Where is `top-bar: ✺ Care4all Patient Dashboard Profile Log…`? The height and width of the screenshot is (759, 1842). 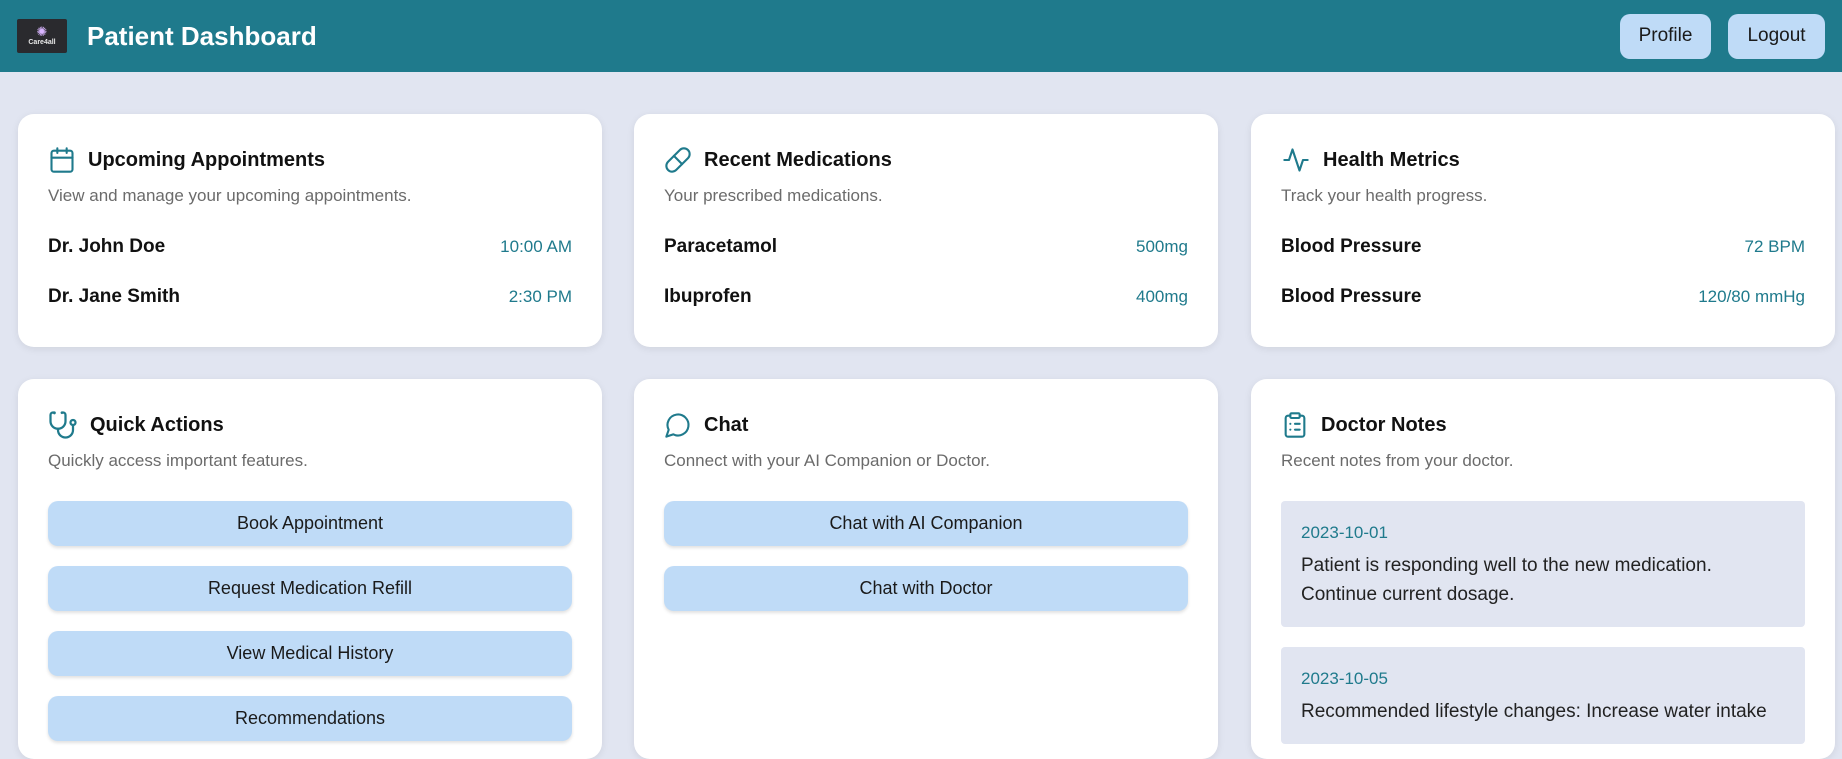 top-bar: ✺ Care4all Patient Dashboard Profile Log… is located at coordinates (921, 36).